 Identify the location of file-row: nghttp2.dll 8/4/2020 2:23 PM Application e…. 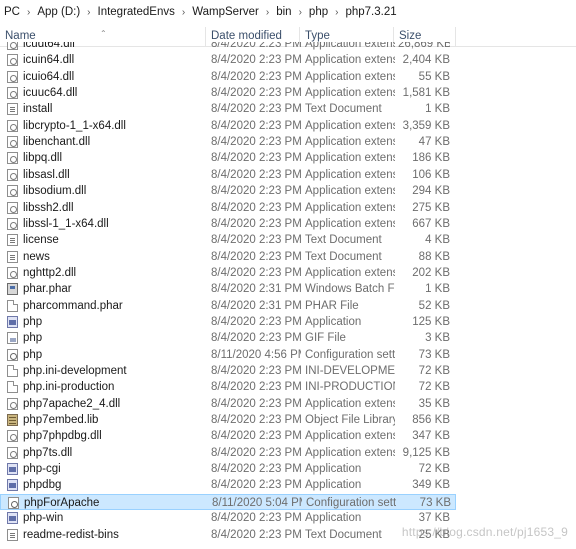
(228, 273).